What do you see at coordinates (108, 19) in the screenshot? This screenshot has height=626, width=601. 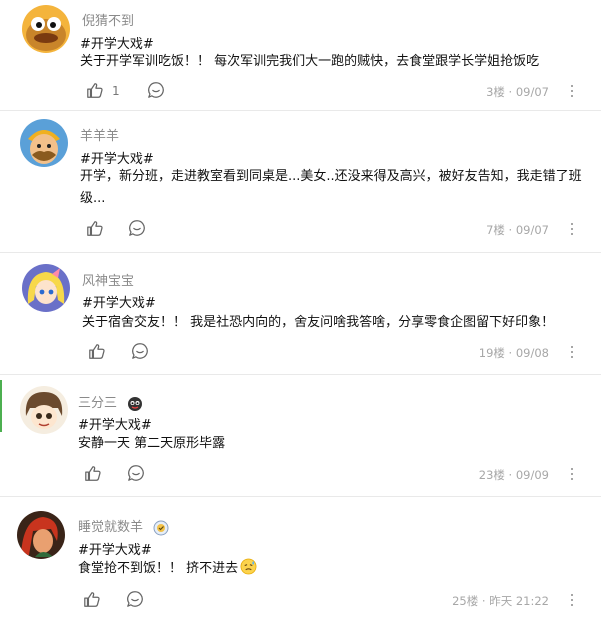 I see `username: 倪猜不到` at bounding box center [108, 19].